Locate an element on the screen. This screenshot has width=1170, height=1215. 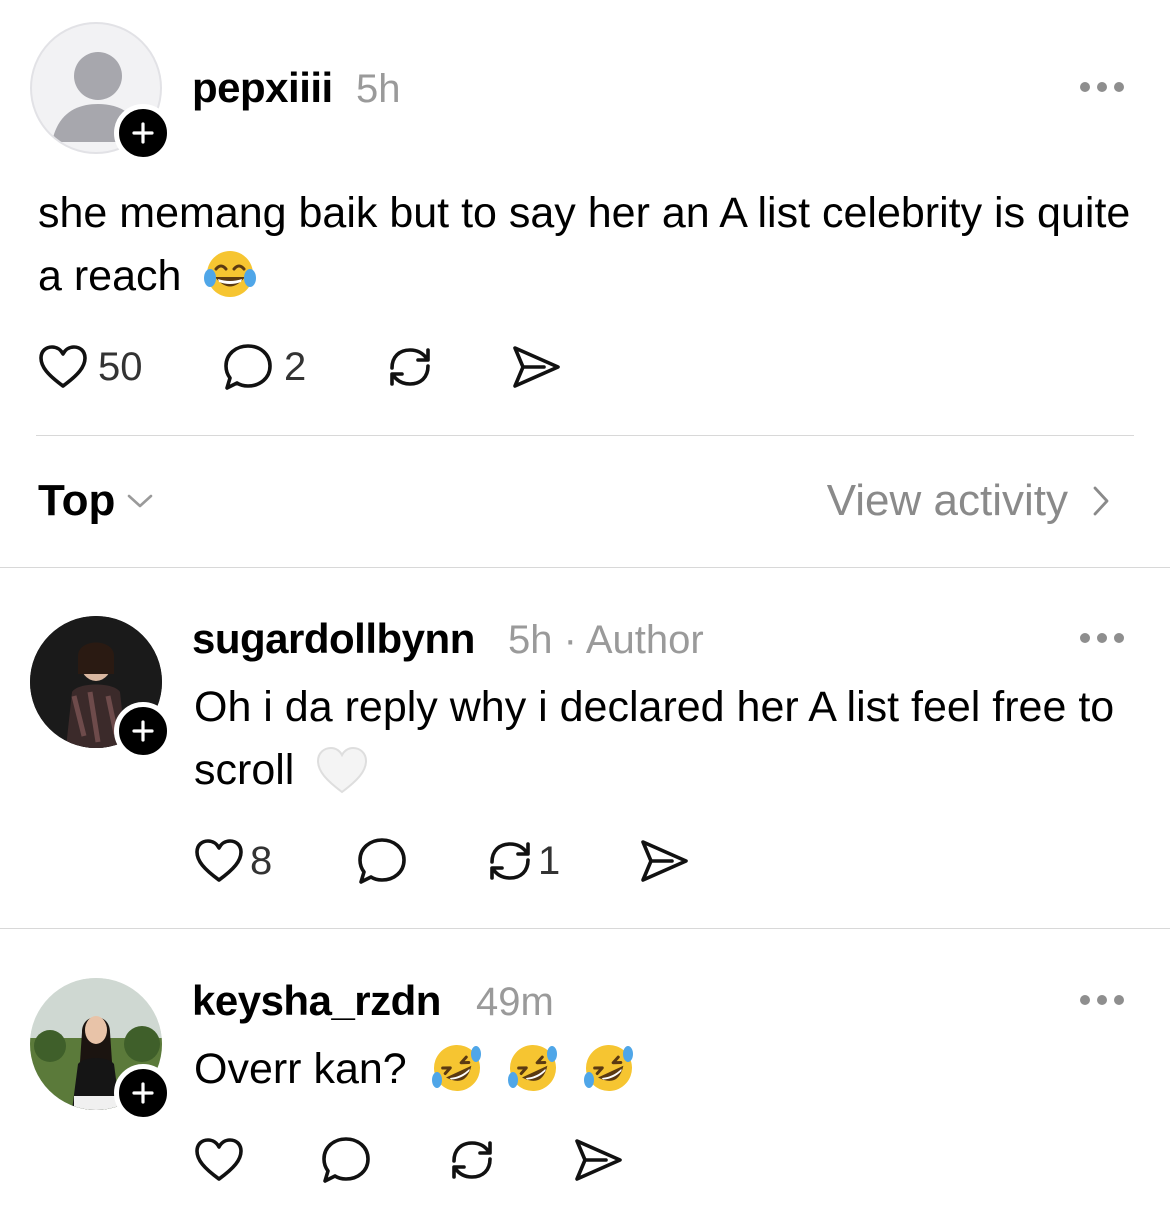
sort-label: Top is located at coordinates (77, 500).